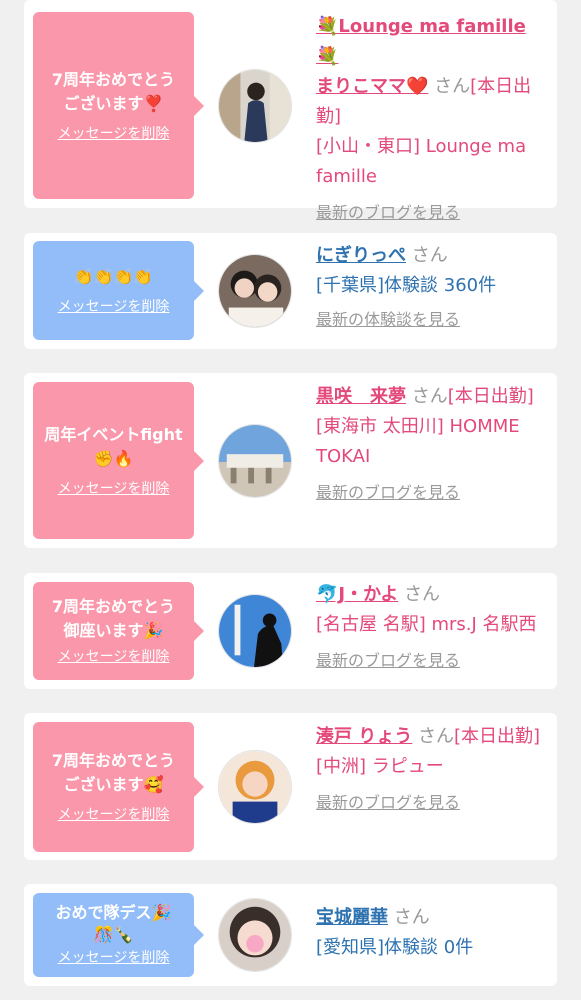  What do you see at coordinates (113, 618) in the screenshot?
I see `message-text: 7周年おめでとう 御座います🎉` at bounding box center [113, 618].